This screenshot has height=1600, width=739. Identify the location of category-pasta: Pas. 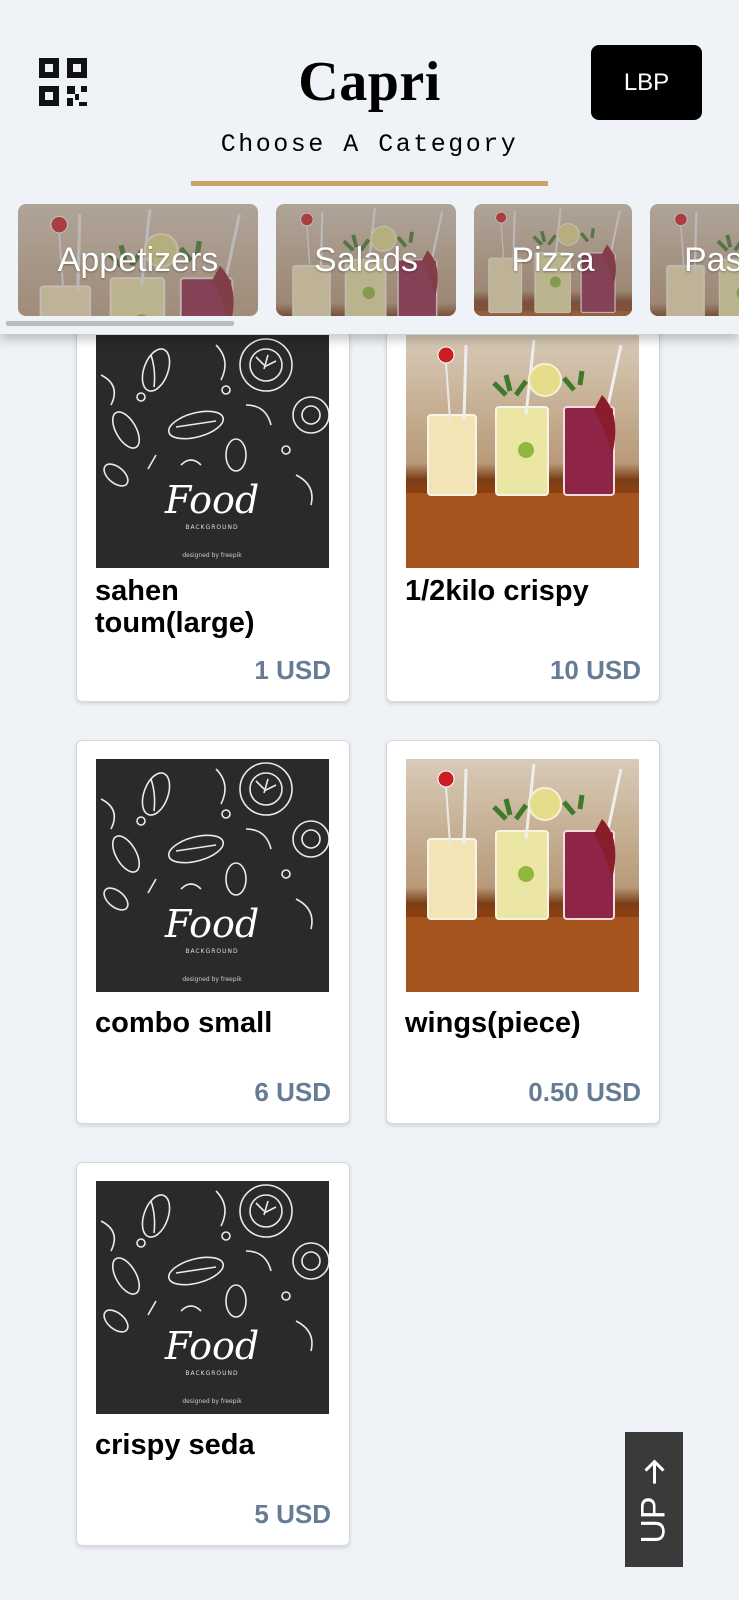
(694, 260).